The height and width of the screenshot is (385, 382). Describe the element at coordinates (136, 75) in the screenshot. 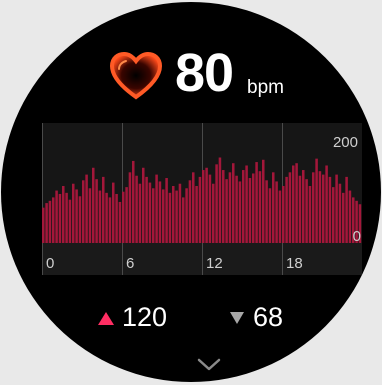

I see `heart-icon` at that location.